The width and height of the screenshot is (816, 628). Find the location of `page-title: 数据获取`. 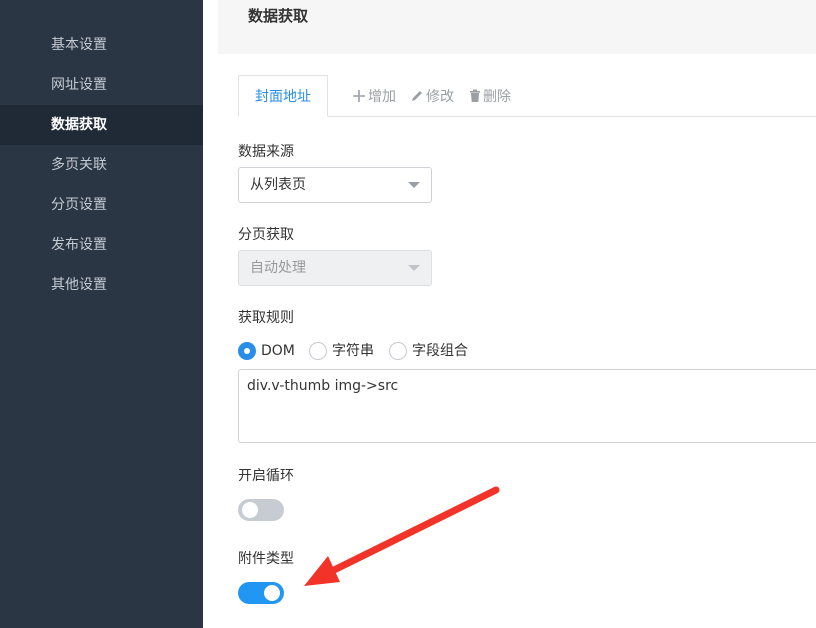

page-title: 数据获取 is located at coordinates (278, 16).